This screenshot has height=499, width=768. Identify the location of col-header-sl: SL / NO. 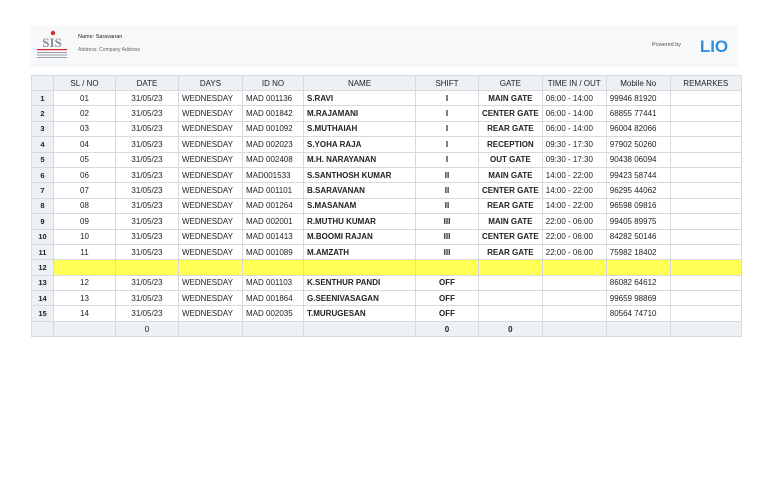
(84, 83).